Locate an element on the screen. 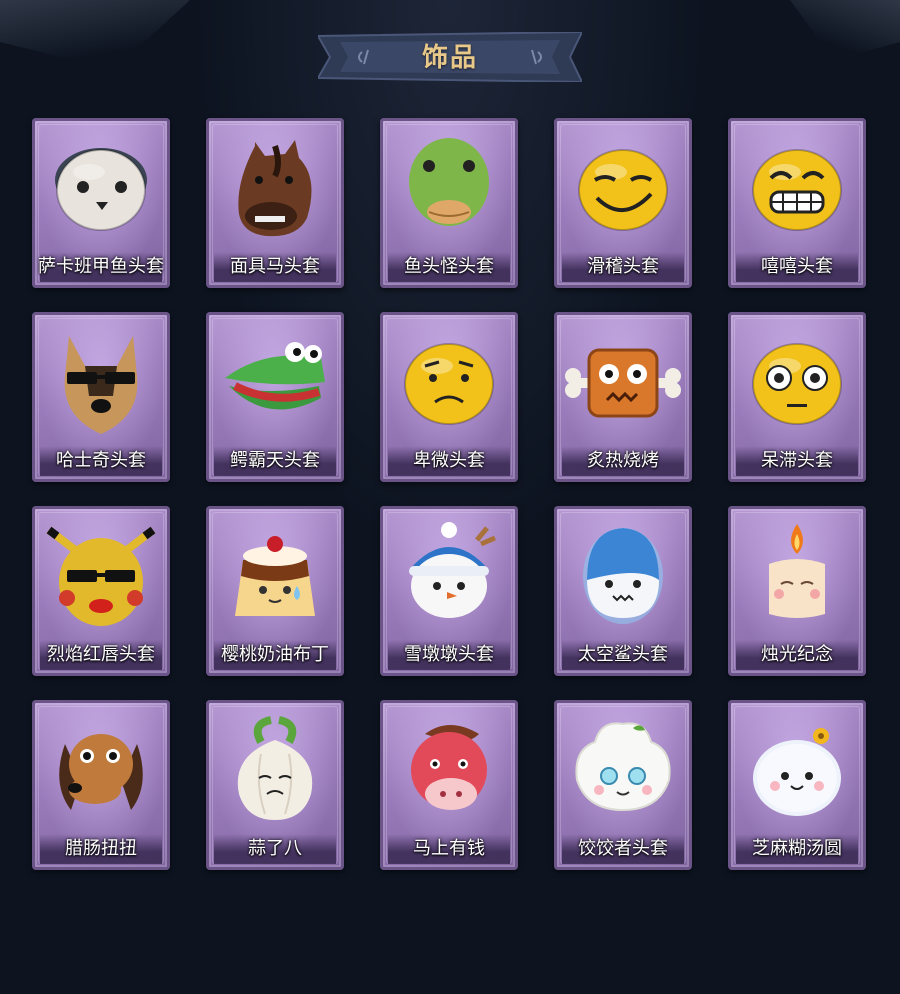 The height and width of the screenshot is (994, 900). item-name: 雪墩墩头套 is located at coordinates (449, 654).